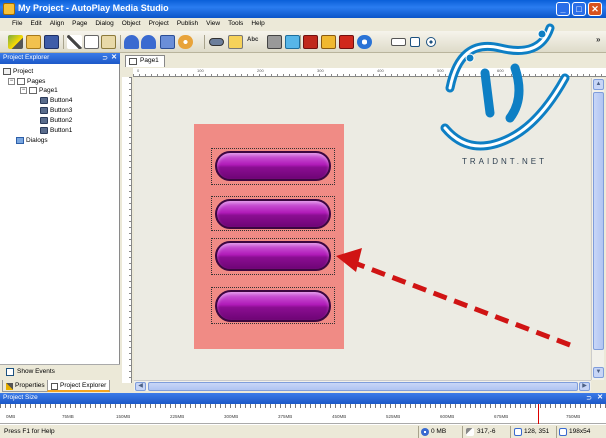 The width and height of the screenshot is (606, 438). I want to click on tree-node-project: Project, so click(18, 71).